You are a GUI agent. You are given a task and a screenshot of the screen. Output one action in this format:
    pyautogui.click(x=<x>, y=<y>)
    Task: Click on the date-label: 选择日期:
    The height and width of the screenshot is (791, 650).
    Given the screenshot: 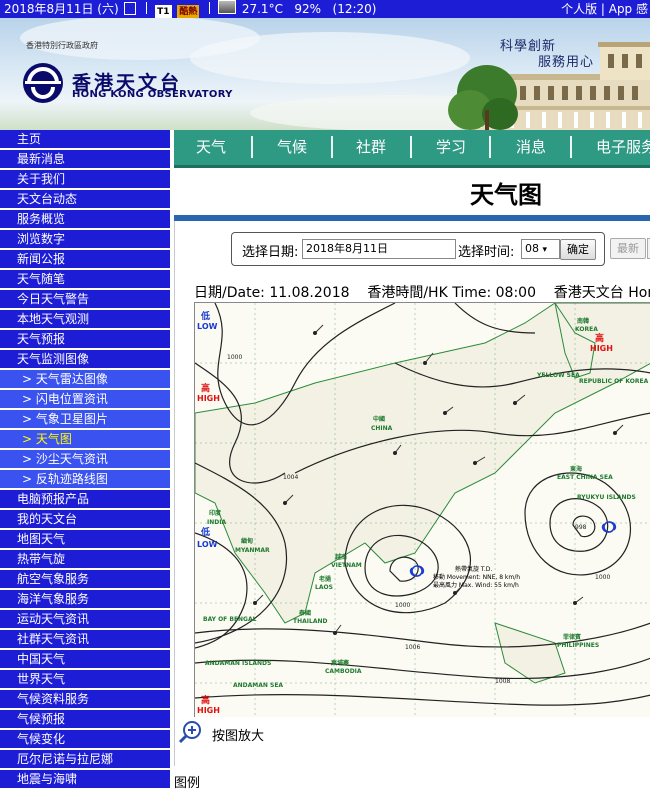 What is the action you would take?
    pyautogui.click(x=270, y=252)
    